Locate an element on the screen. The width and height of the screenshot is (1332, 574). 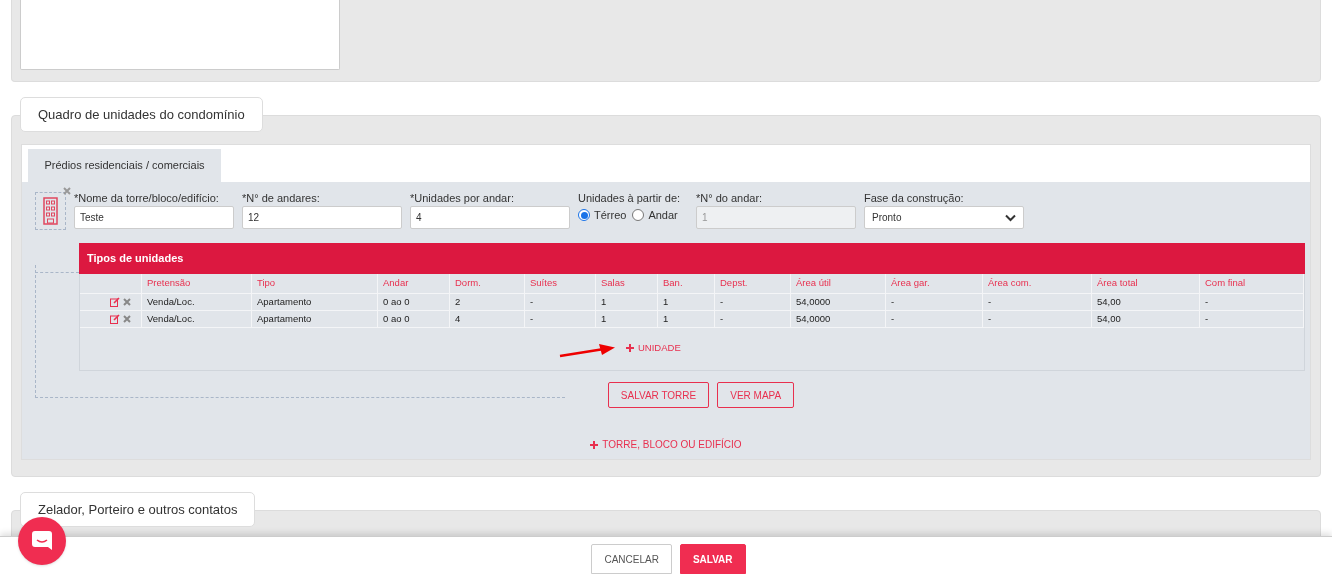
chat-icon is located at coordinates (42, 541).